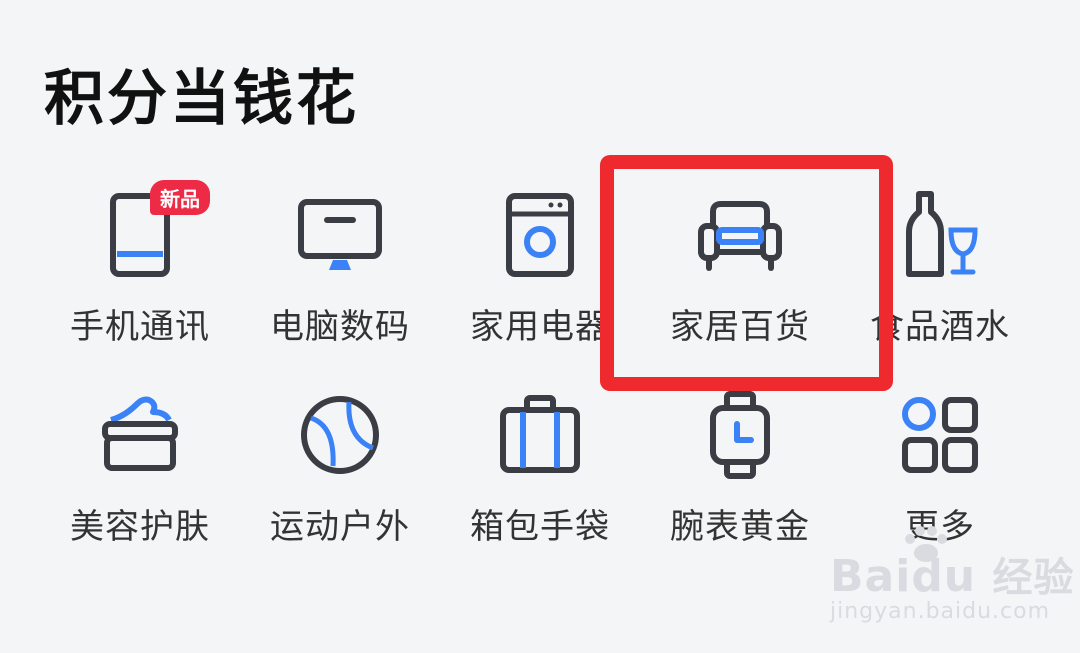 The height and width of the screenshot is (653, 1080). Describe the element at coordinates (340, 435) in the screenshot. I see `tennis-ball-icon` at that location.